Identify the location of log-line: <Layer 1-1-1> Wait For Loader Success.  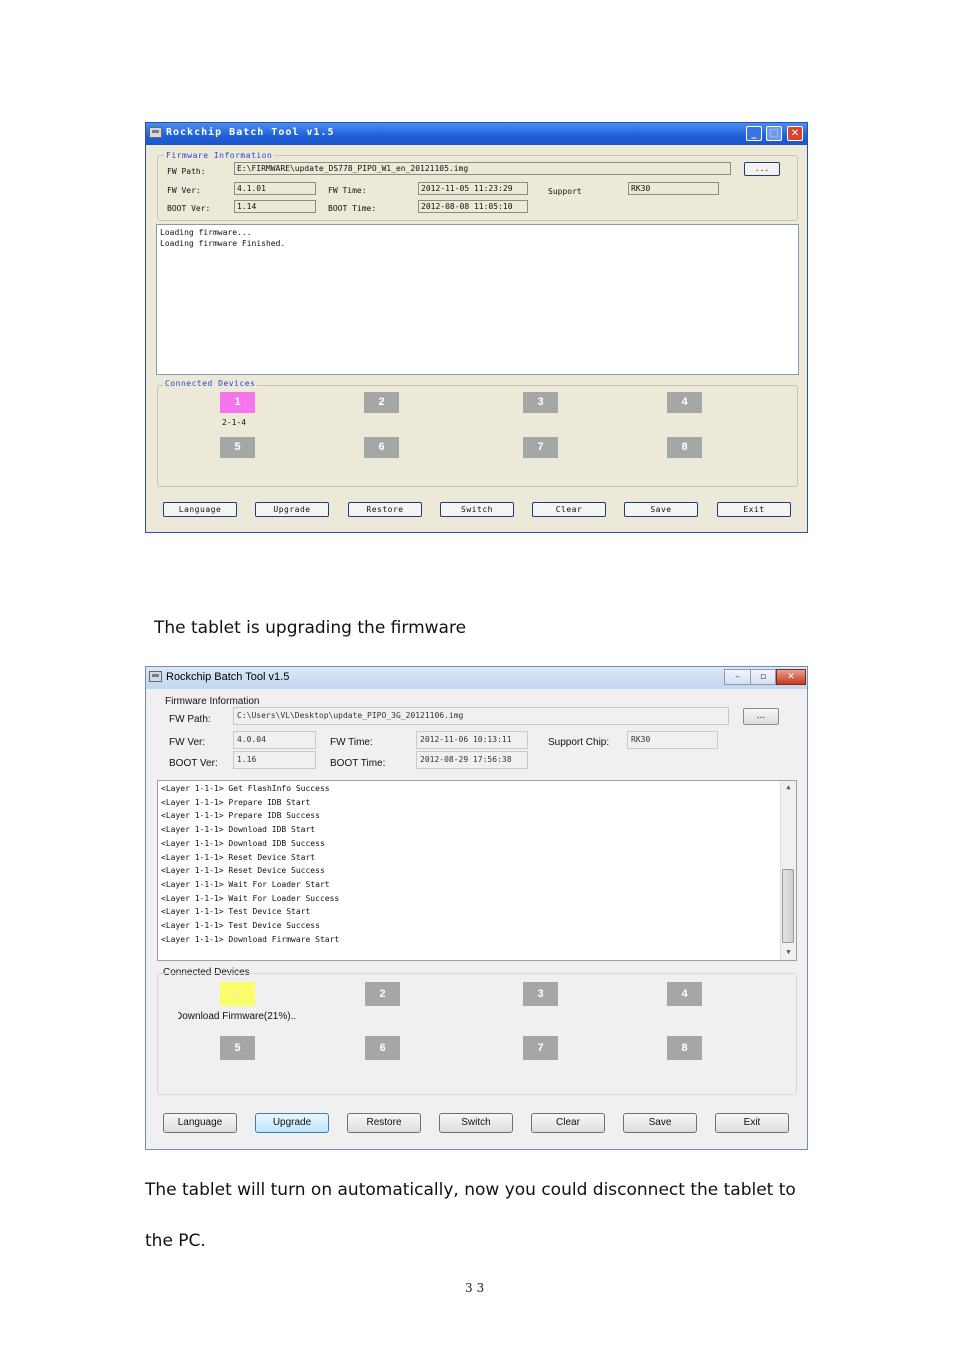
(250, 898).